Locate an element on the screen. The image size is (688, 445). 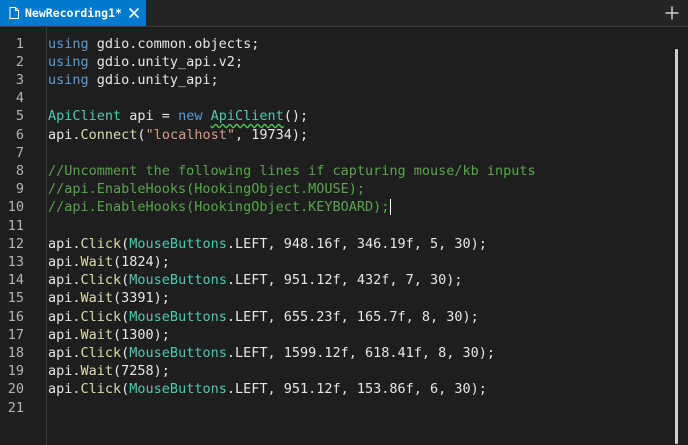
code-token: ( is located at coordinates (141, 134).